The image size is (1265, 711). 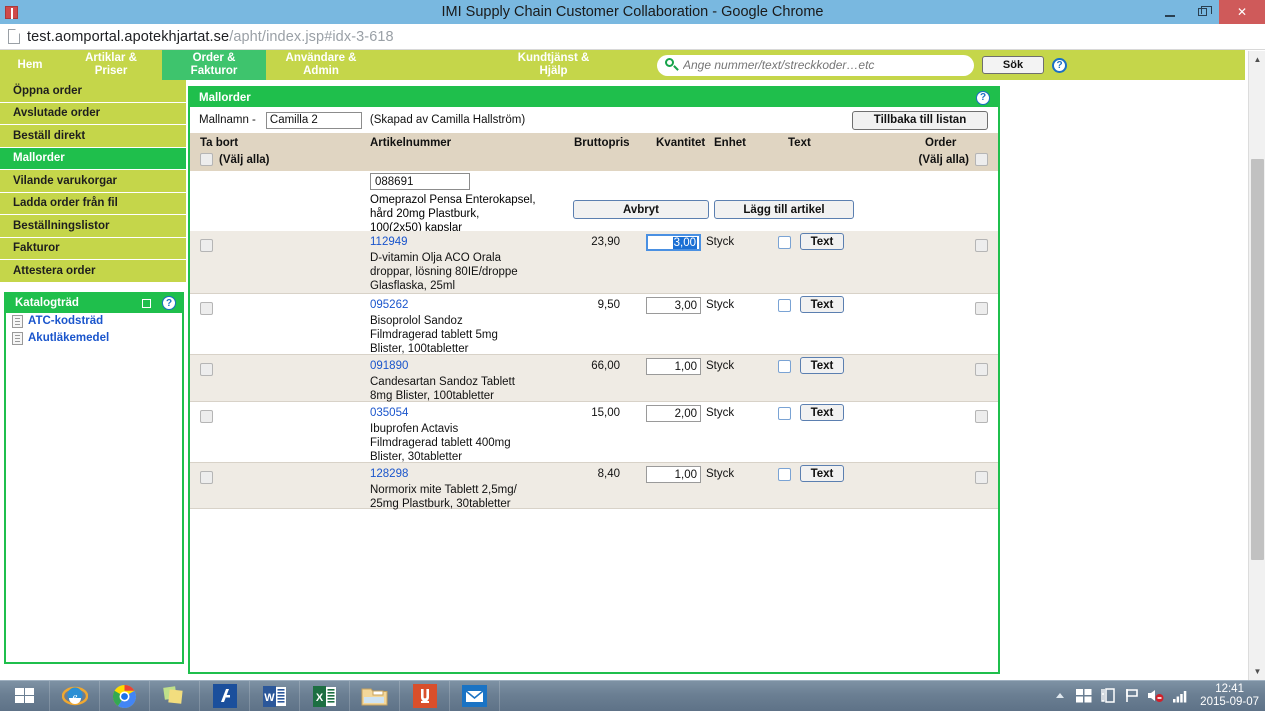 What do you see at coordinates (93, 204) in the screenshot?
I see `sidebar-item-ladda-order-fran-fil: Ladda order från fil` at bounding box center [93, 204].